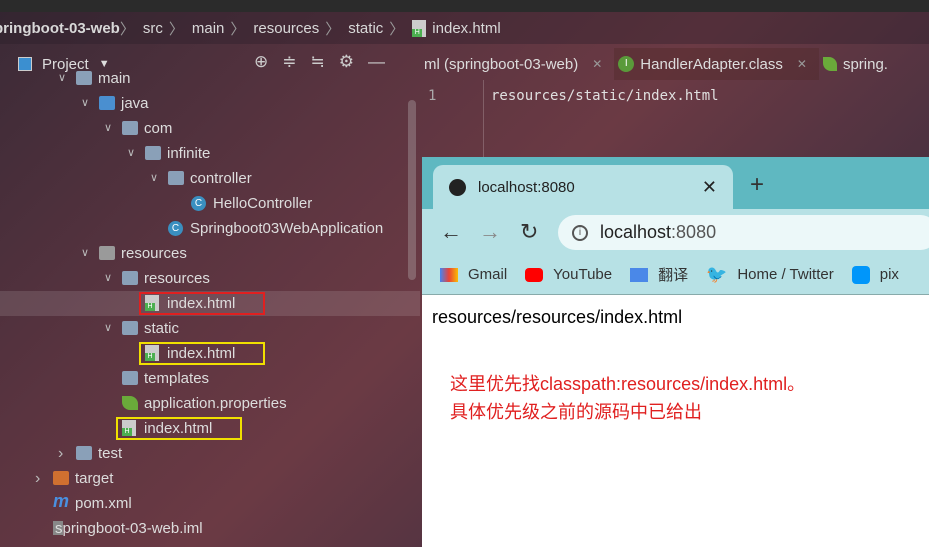 This screenshot has width=929, height=547. What do you see at coordinates (673, 275) in the screenshot?
I see `bookmark-label: 翻译` at bounding box center [673, 275].